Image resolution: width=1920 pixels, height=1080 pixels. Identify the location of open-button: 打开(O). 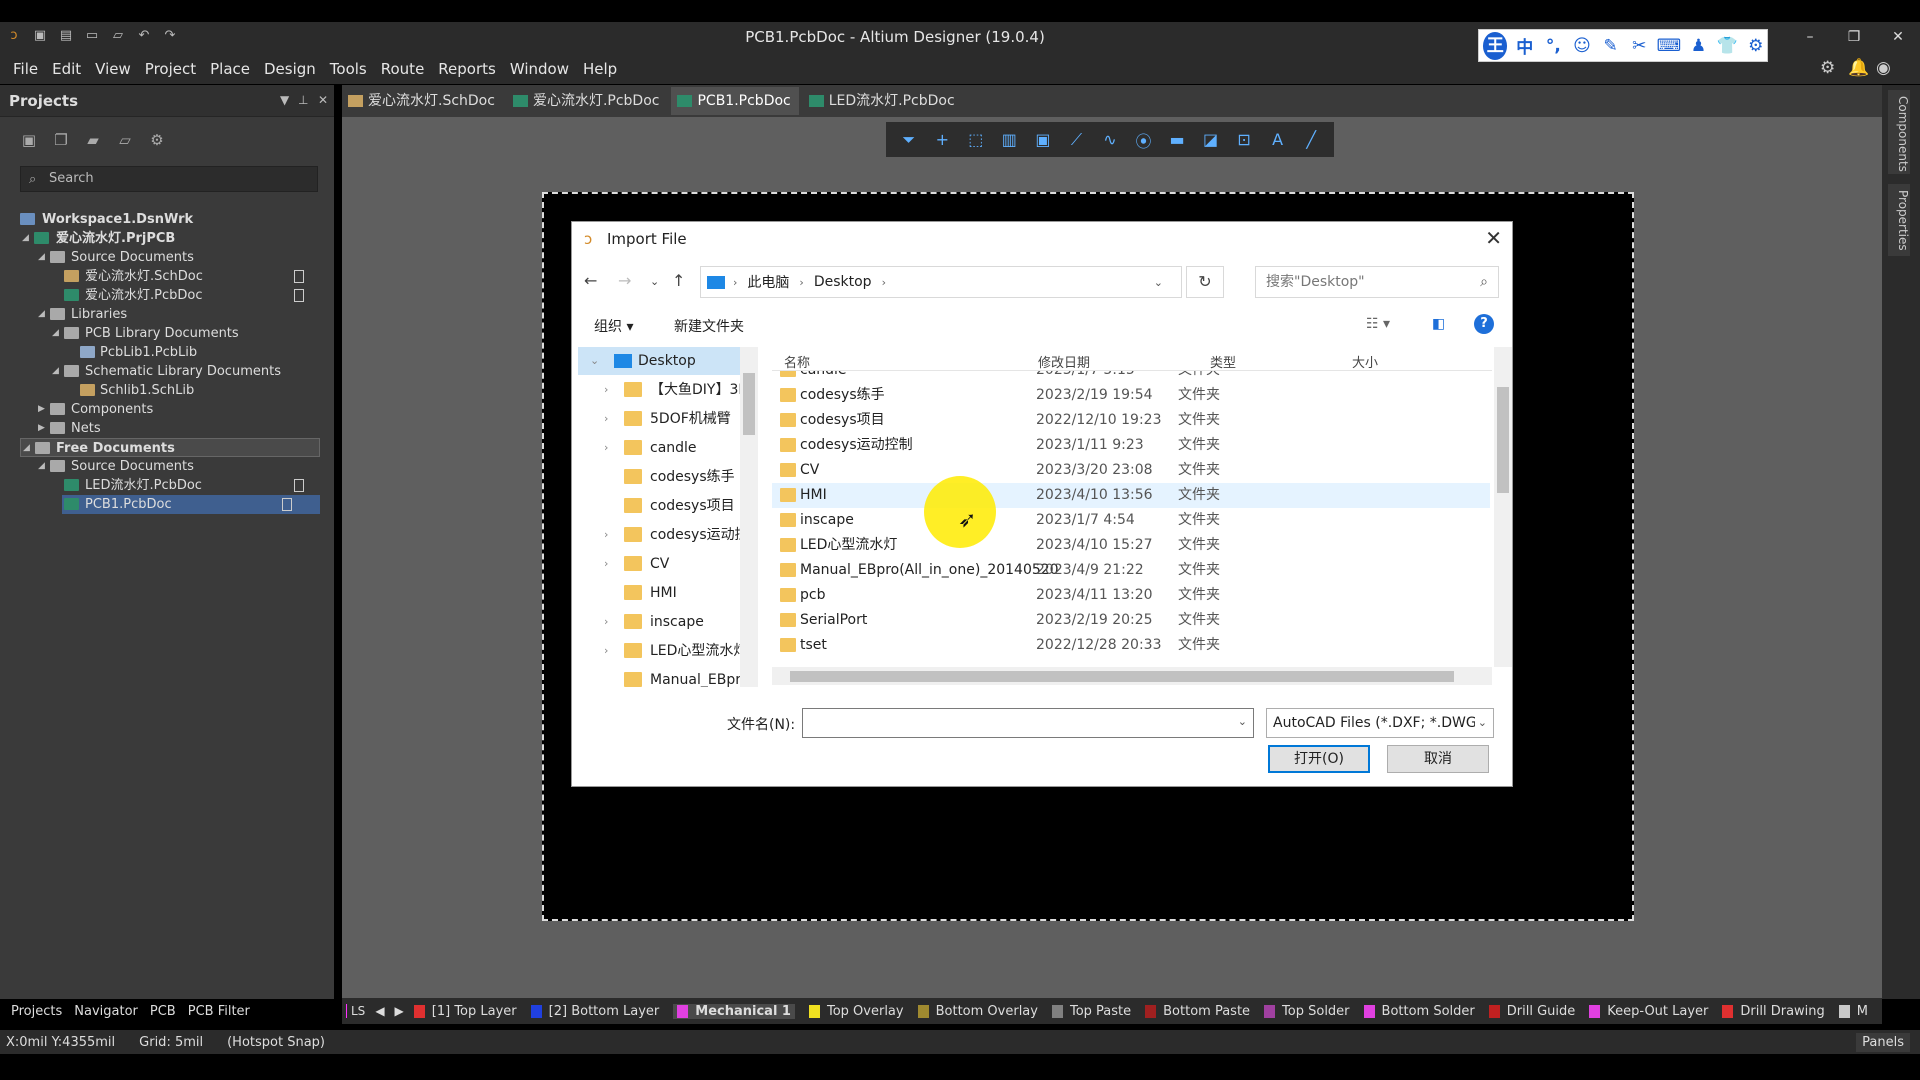
(1319, 759).